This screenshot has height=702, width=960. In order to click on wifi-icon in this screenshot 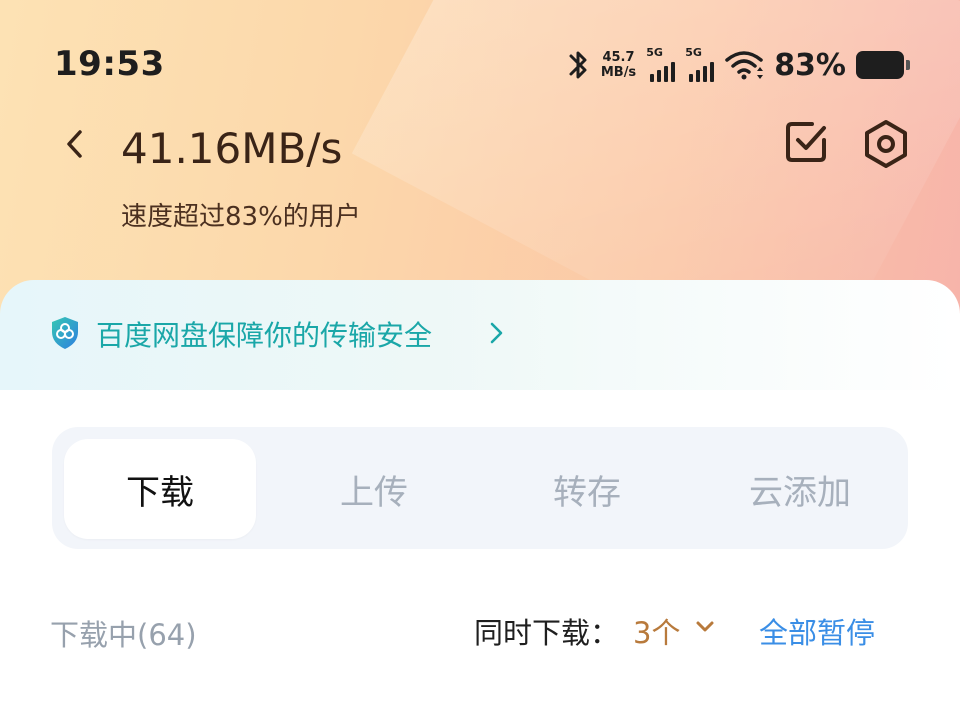, I will do `click(744, 65)`.